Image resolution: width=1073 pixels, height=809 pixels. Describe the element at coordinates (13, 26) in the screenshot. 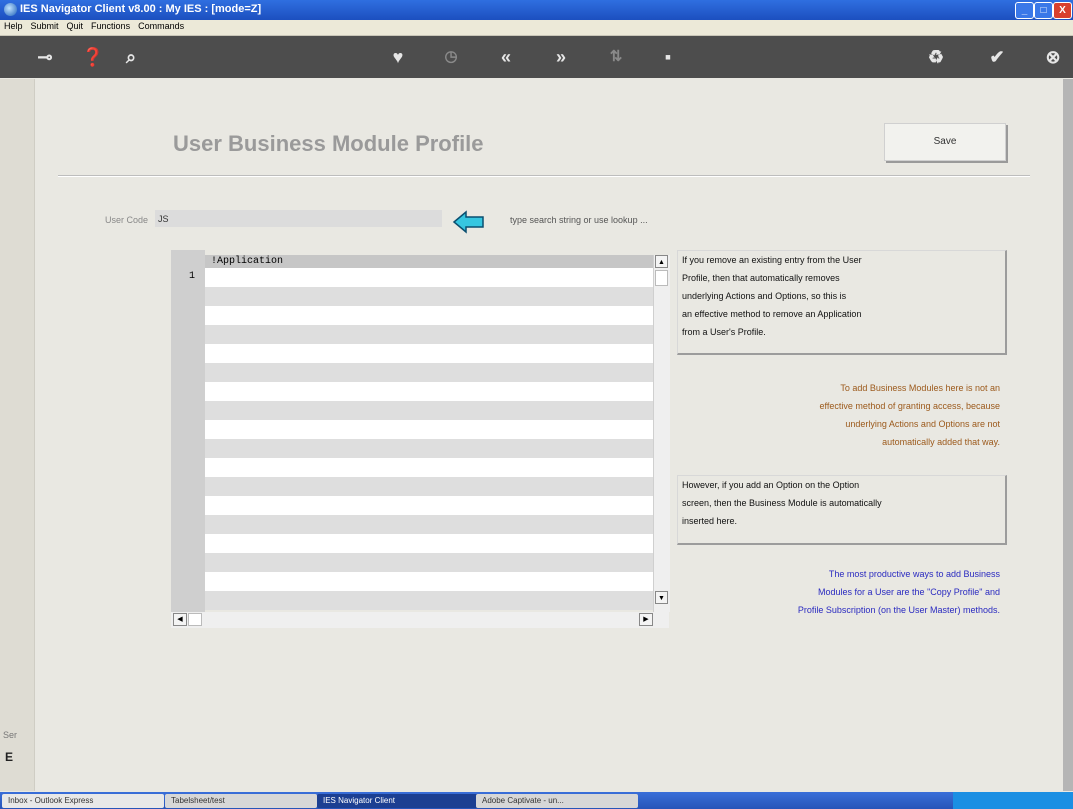

I see `menu-help: Help` at that location.